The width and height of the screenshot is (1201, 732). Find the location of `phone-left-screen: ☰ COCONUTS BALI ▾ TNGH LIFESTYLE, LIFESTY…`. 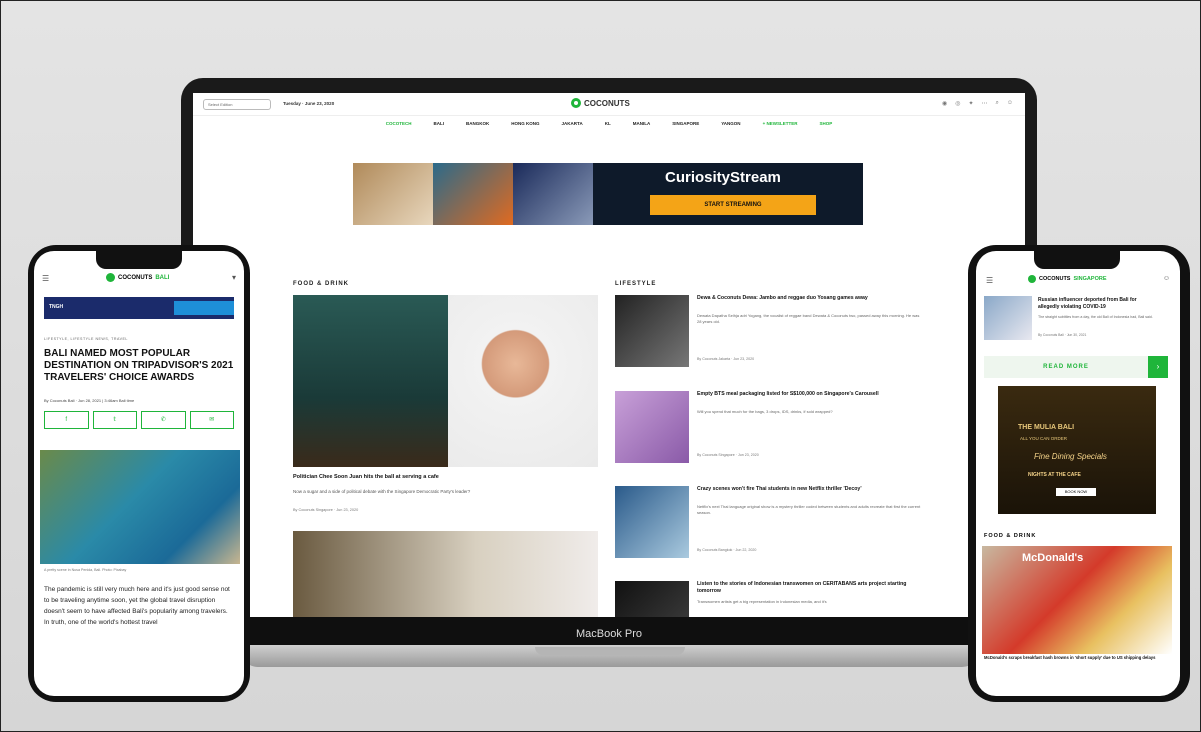

phone-left-screen: ☰ COCONUTS BALI ▾ TNGH LIFESTYLE, LIFESTY… is located at coordinates (139, 473).